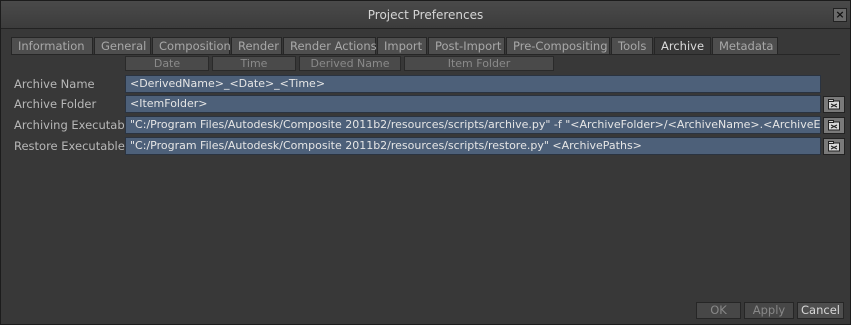  Describe the element at coordinates (74, 125) in the screenshot. I see `archiving-executable-label: Archiving Executable` at that location.